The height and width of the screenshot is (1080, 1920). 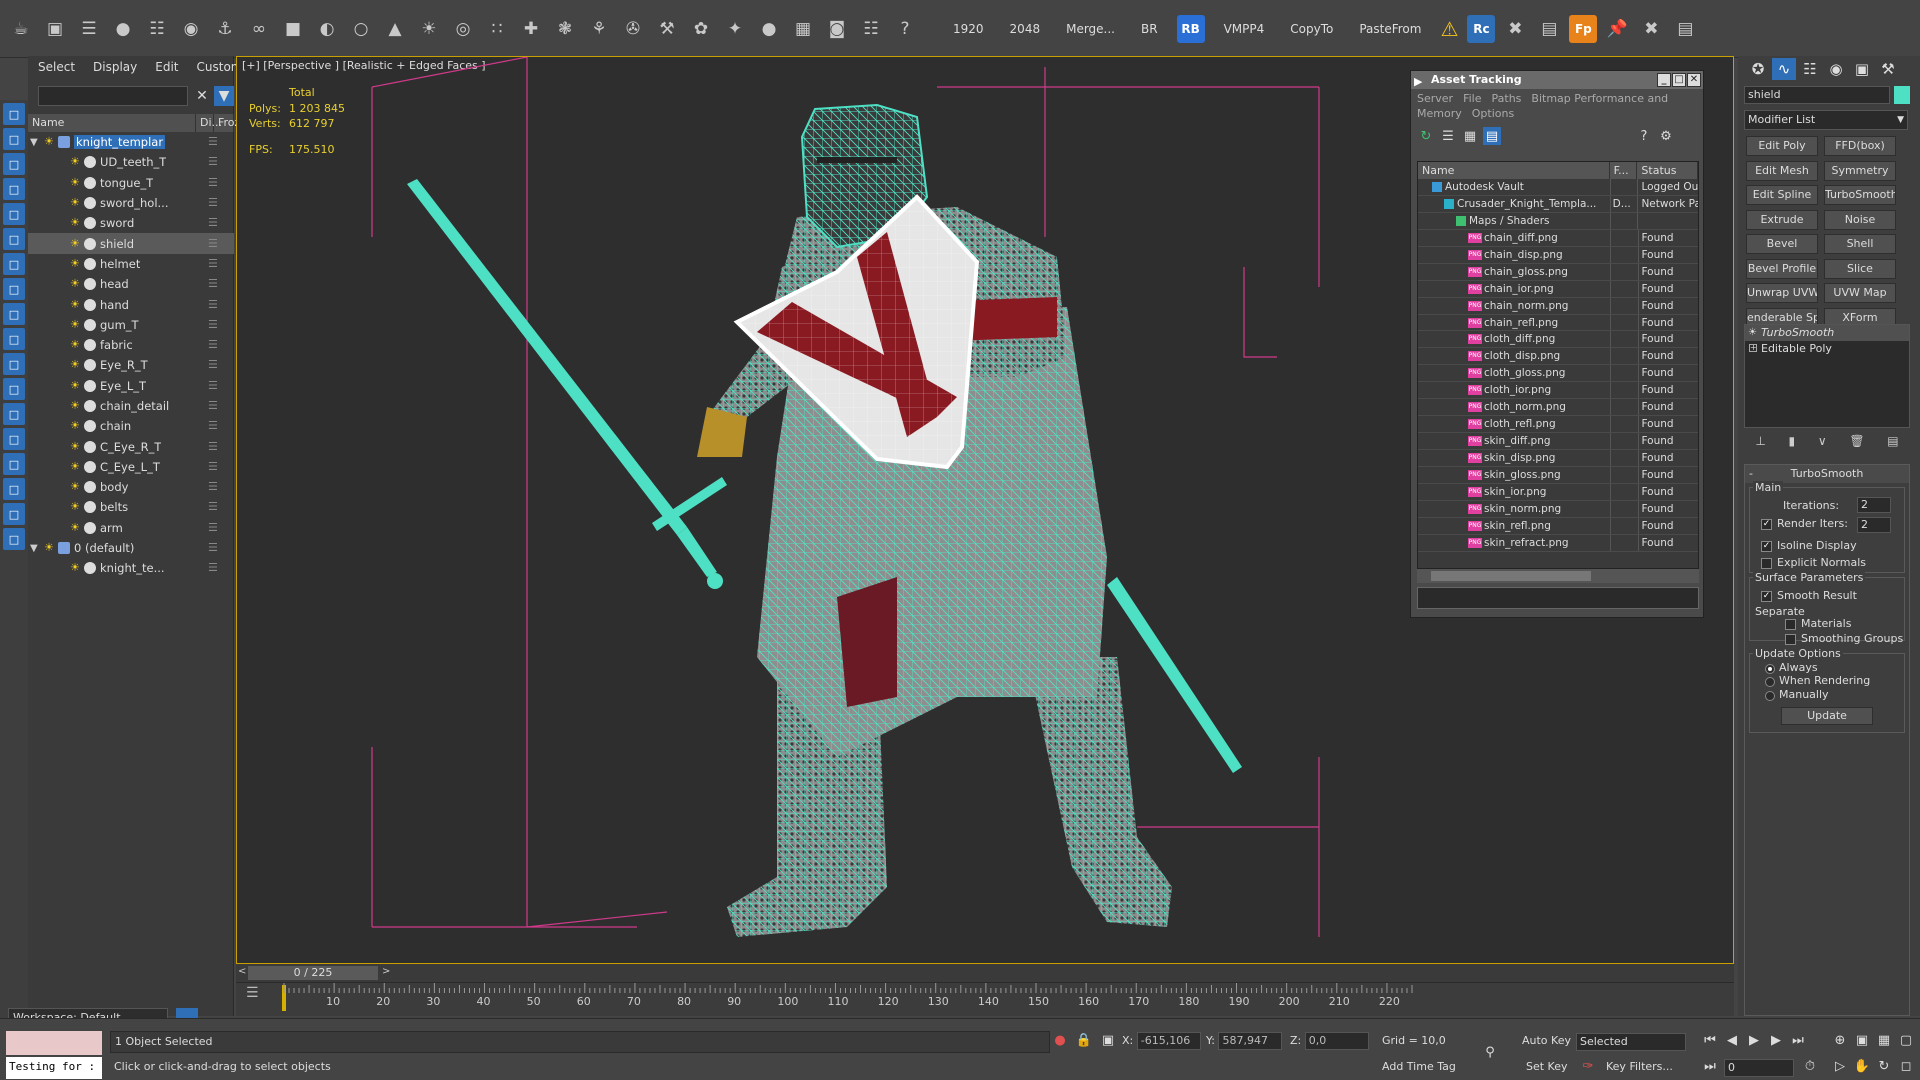 What do you see at coordinates (1448, 136) in the screenshot?
I see `list-icon: ☰` at bounding box center [1448, 136].